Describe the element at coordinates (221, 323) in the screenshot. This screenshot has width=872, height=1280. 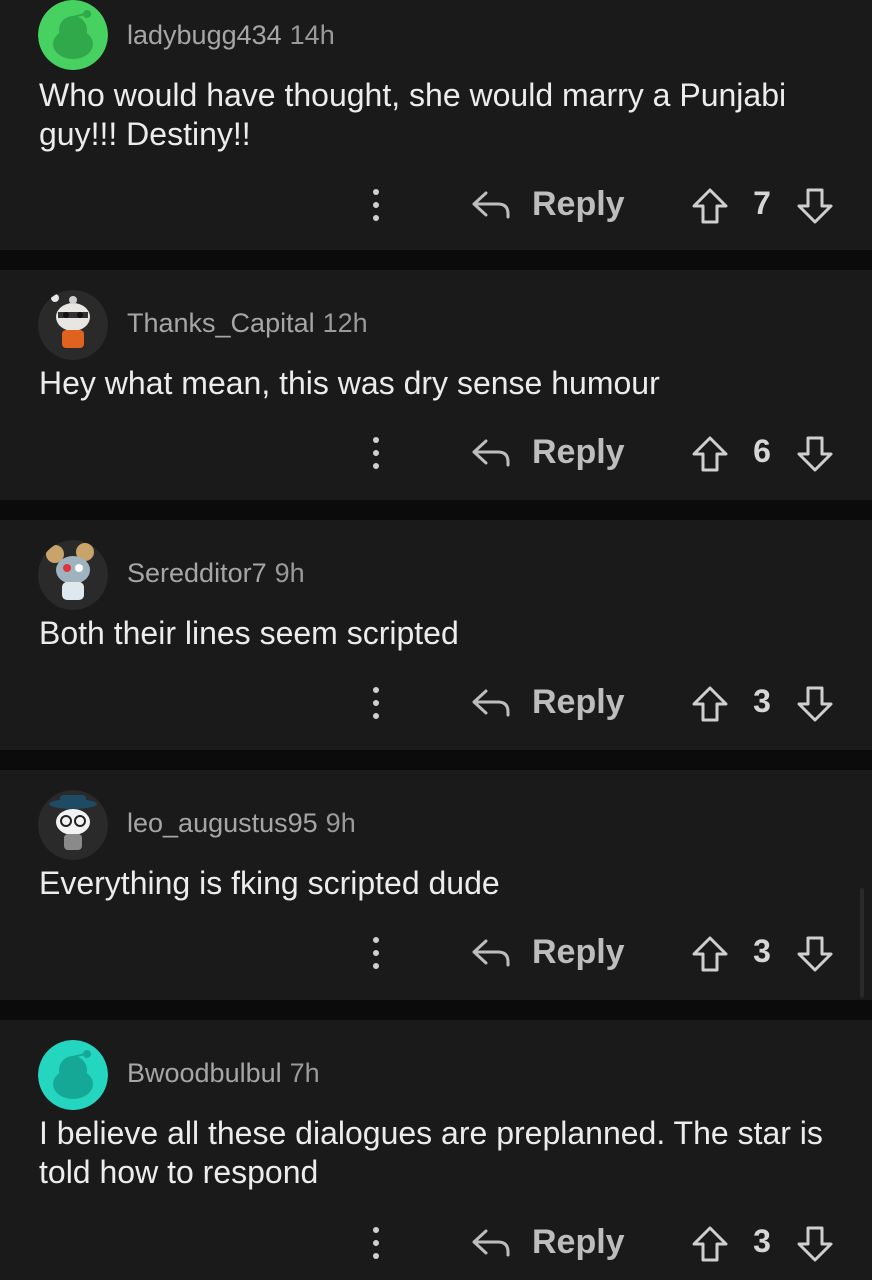
I see `author-name: Thanks_Capital` at that location.